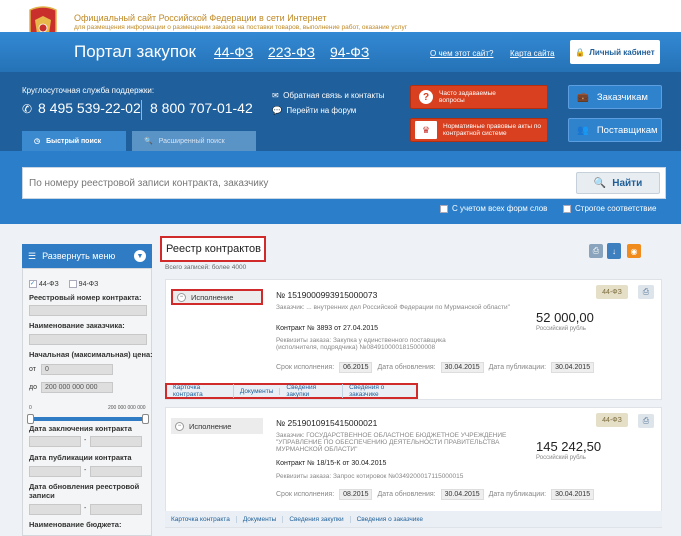 Image resolution: width=681 pixels, height=536 pixels. What do you see at coordinates (55, 441) in the screenshot?
I see `conclusion-date-from` at bounding box center [55, 441].